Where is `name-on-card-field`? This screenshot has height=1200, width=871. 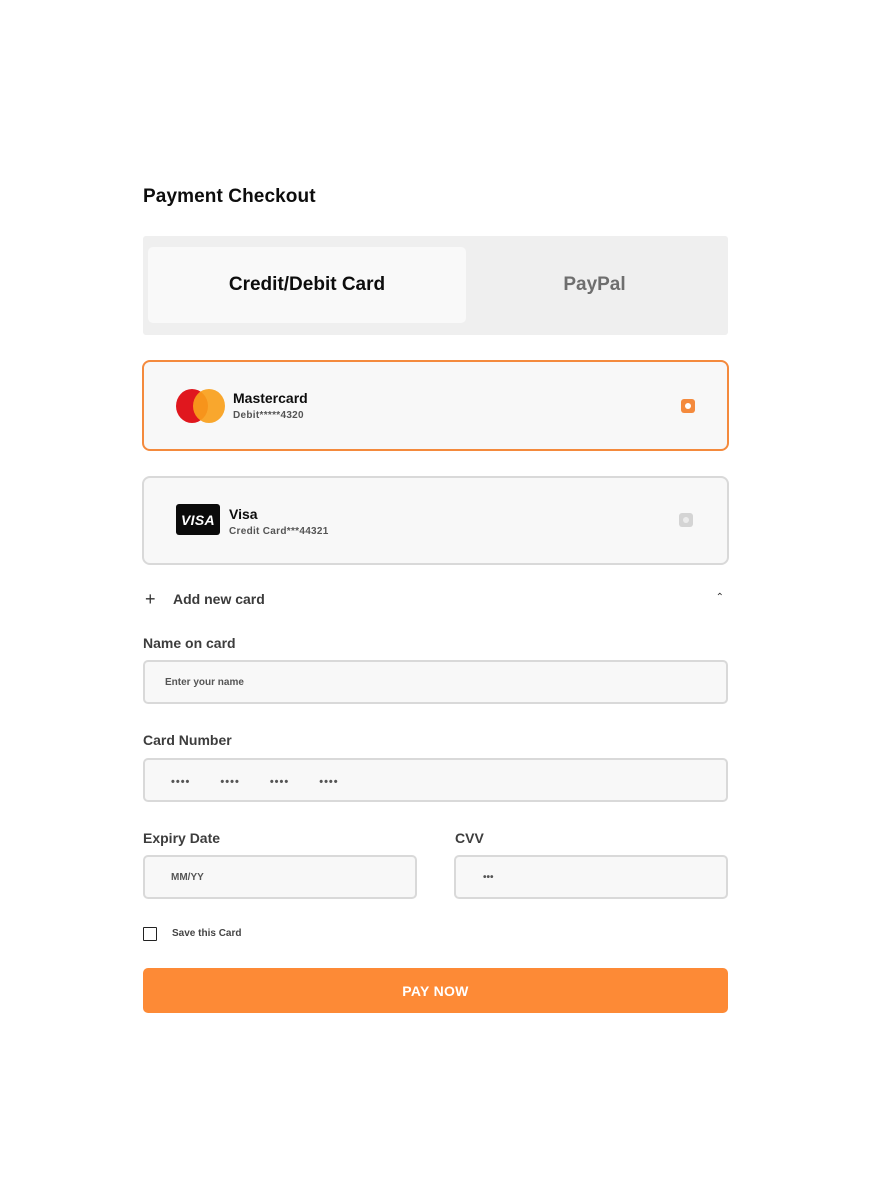
name-on-card-field is located at coordinates (435, 682).